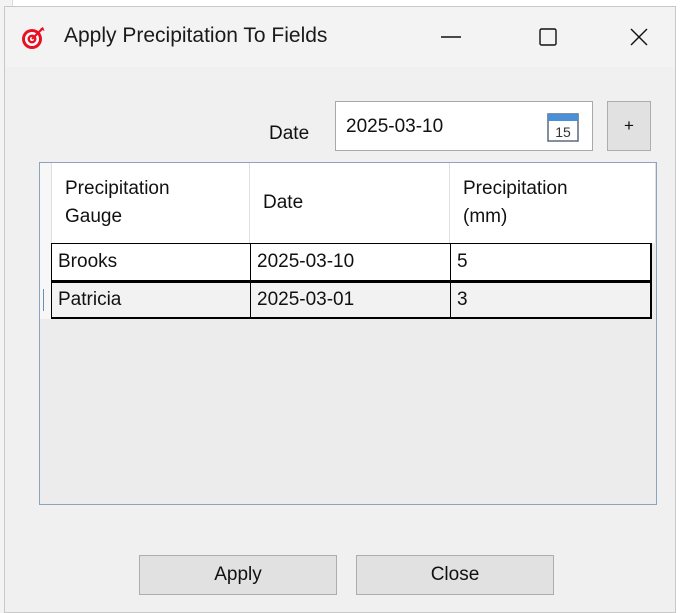 The width and height of the screenshot is (680, 613). I want to click on title-bar: Apply Precipitation To Fields, so click(340, 37).